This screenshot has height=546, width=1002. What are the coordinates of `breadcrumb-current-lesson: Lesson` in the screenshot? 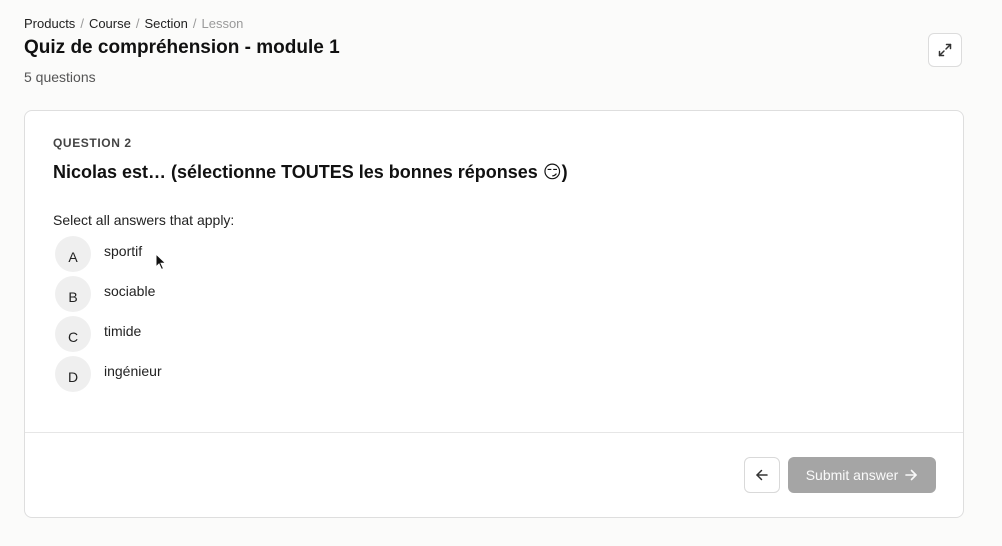 It's located at (222, 23).